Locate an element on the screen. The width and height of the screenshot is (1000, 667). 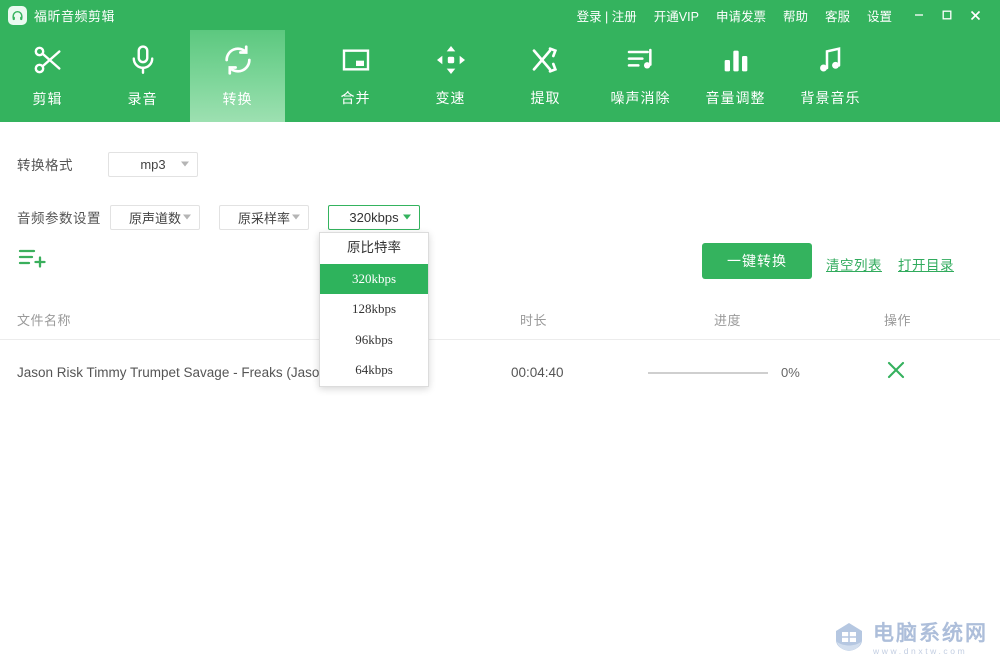
toolbar-label-background-music: 背景音乐 is located at coordinates (830, 98).